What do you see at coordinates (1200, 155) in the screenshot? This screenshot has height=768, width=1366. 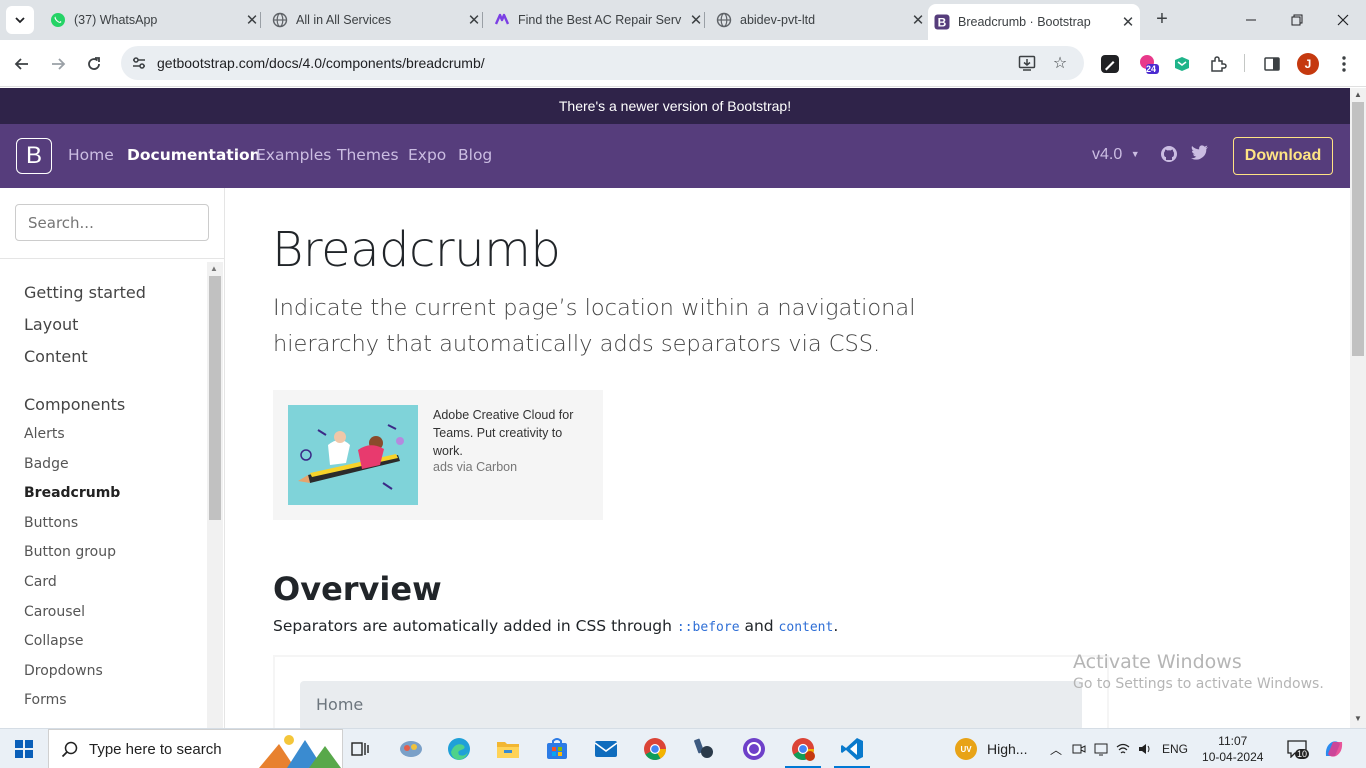 I see `twitter-icon` at bounding box center [1200, 155].